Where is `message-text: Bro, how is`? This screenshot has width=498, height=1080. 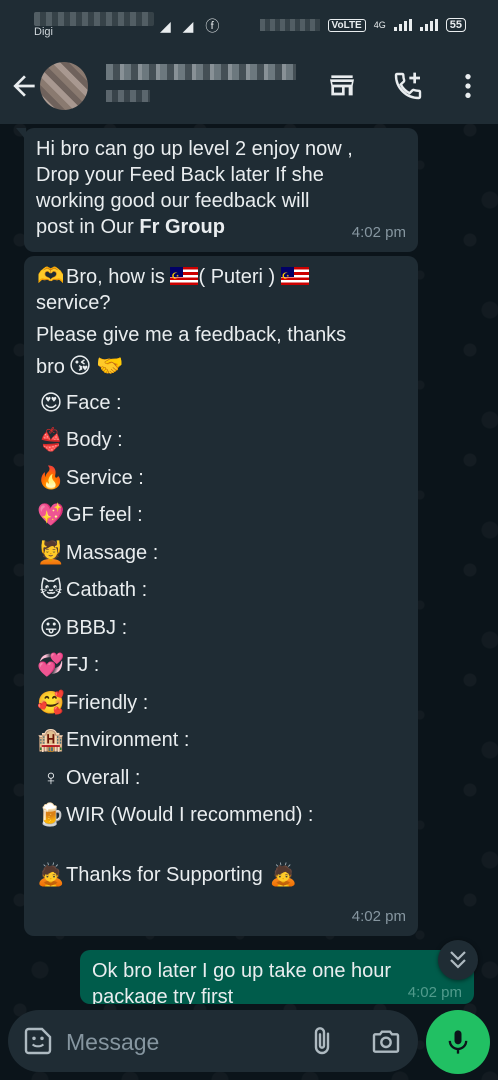 message-text: Bro, how is is located at coordinates (118, 277).